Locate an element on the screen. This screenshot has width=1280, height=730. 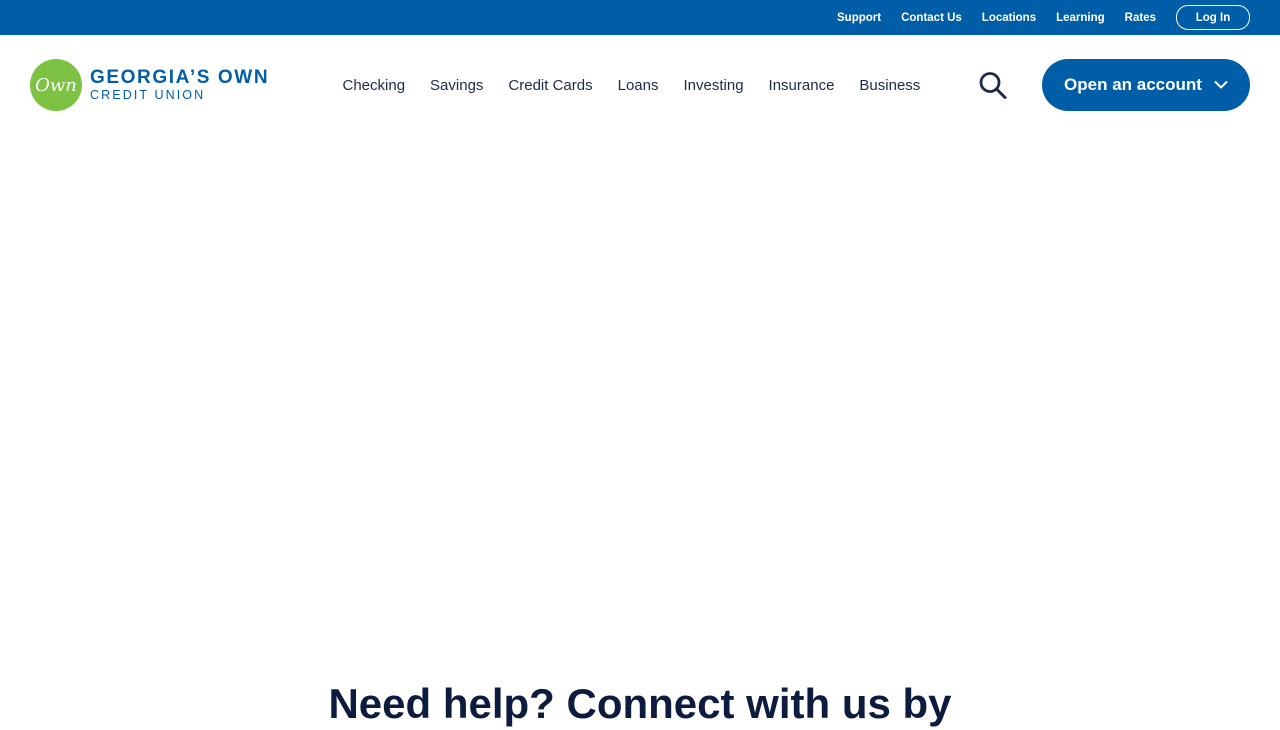
utility-link-learning: Learning is located at coordinates (1080, 18).